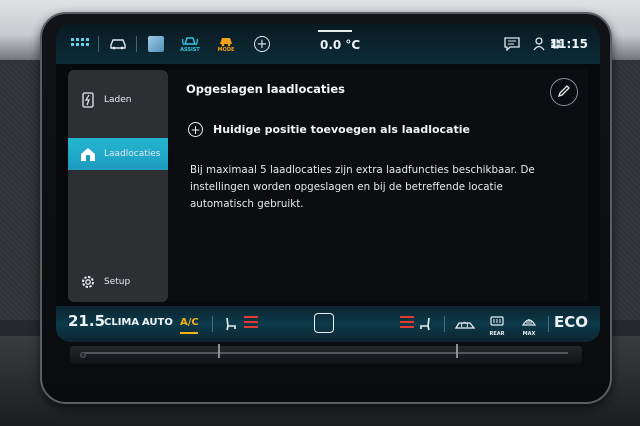 This screenshot has height=426, width=640. What do you see at coordinates (340, 45) in the screenshot?
I see `outside-temperature: 0.0 °C` at bounding box center [340, 45].